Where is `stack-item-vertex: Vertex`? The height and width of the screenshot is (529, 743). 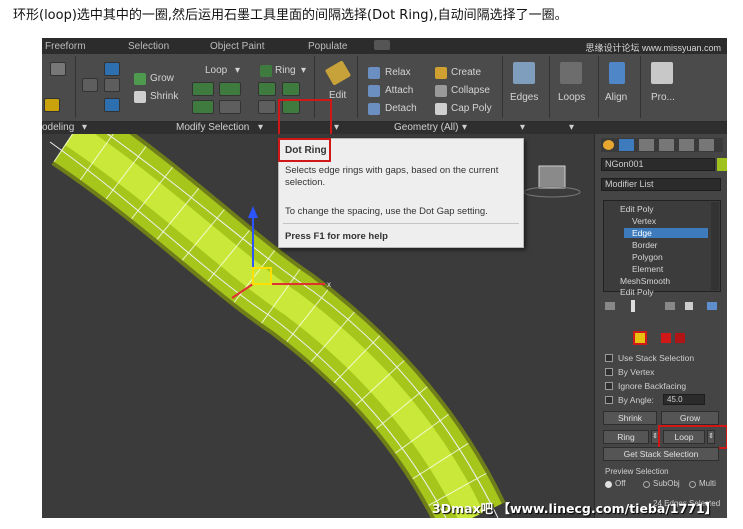
stack-item-vertex: Vertex is located at coordinates (644, 221).